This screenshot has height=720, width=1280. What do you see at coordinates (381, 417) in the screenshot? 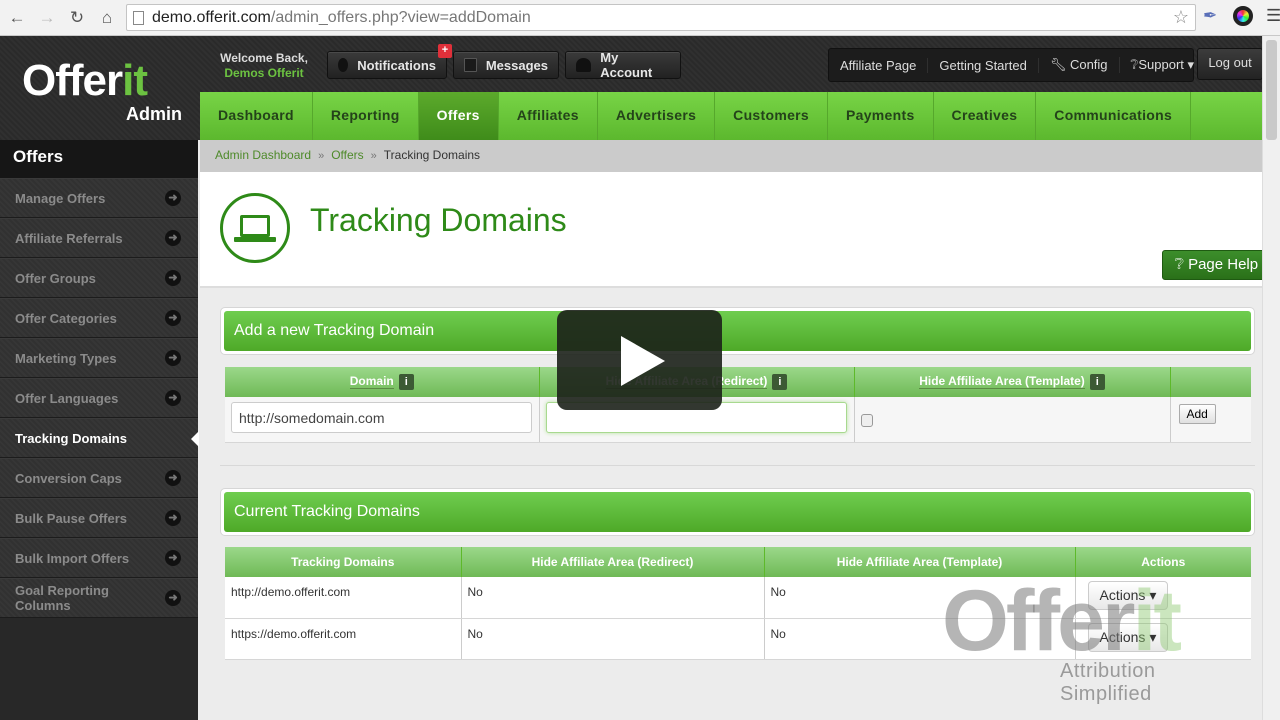
I see `domain-input` at bounding box center [381, 417].